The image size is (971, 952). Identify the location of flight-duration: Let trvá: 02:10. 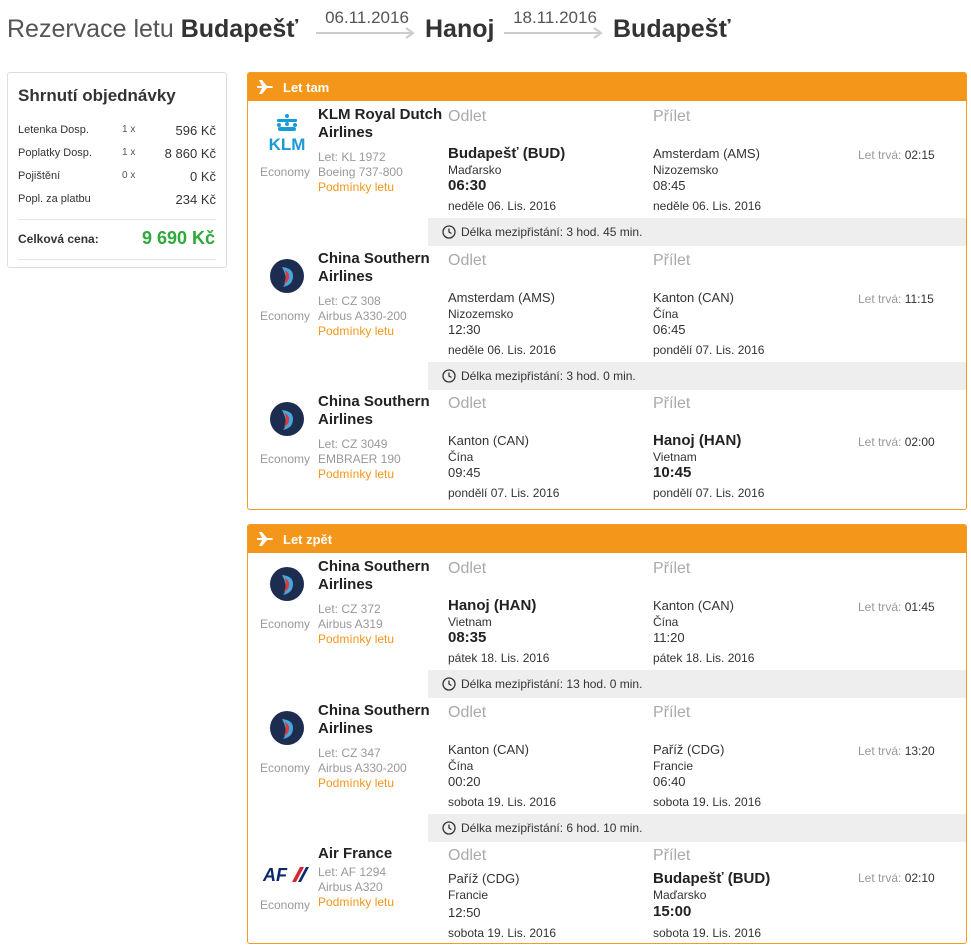
(896, 878).